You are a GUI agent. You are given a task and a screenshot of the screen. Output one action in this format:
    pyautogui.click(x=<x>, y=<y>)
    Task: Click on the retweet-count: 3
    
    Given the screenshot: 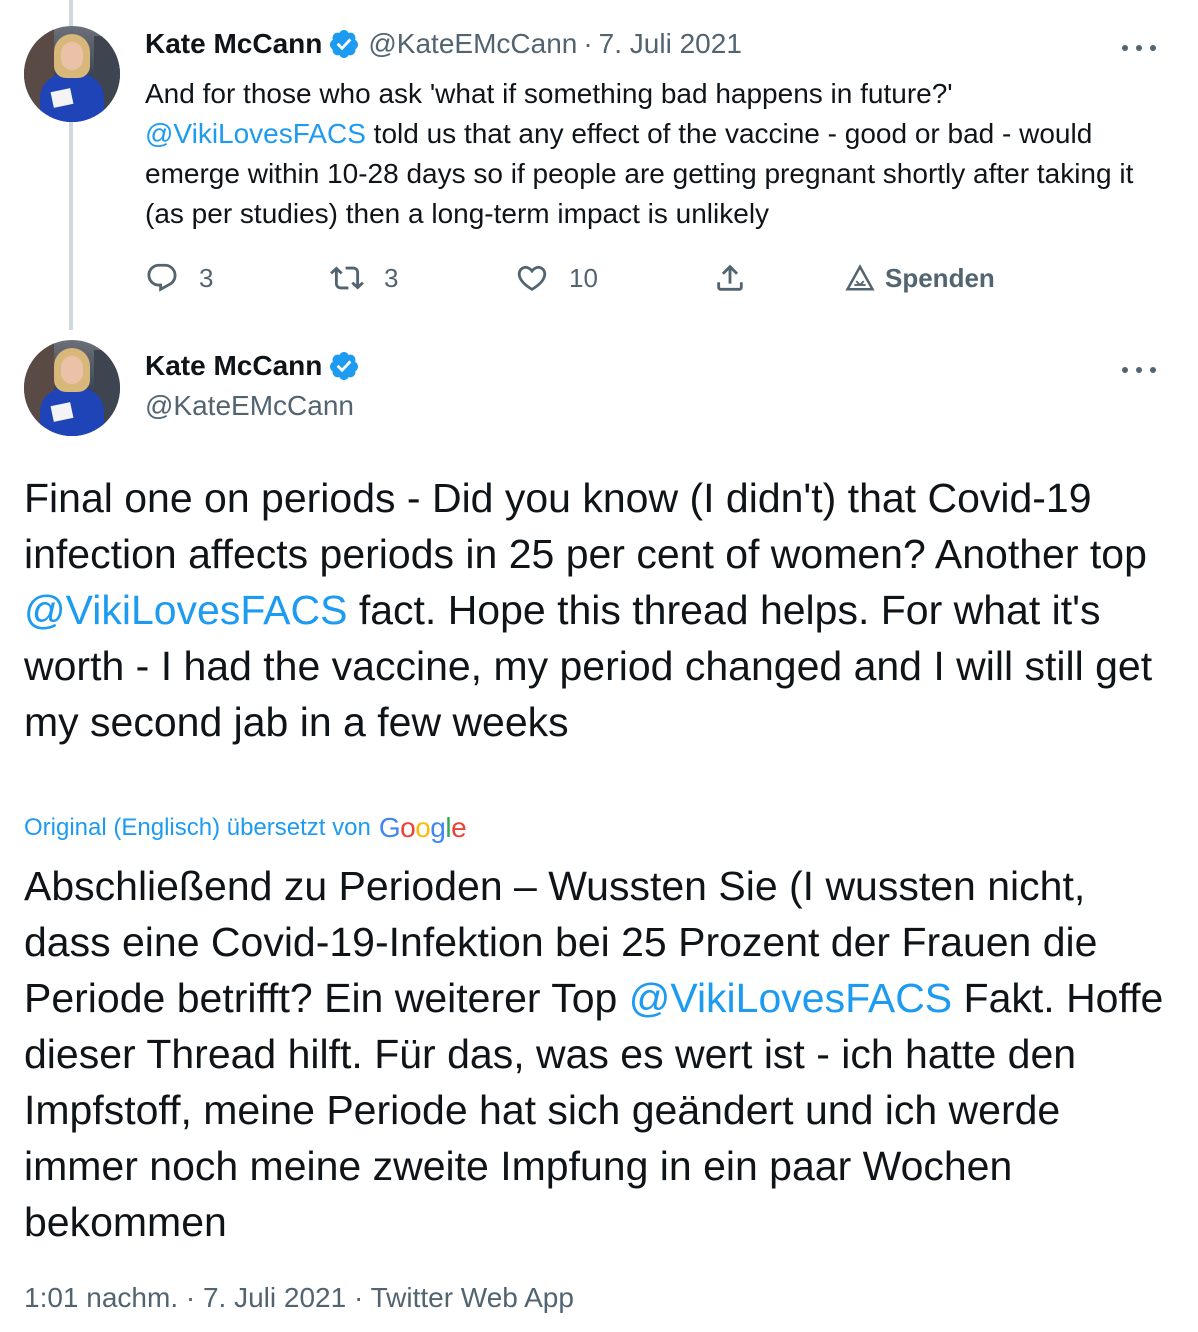 What is the action you would take?
    pyautogui.click(x=391, y=277)
    